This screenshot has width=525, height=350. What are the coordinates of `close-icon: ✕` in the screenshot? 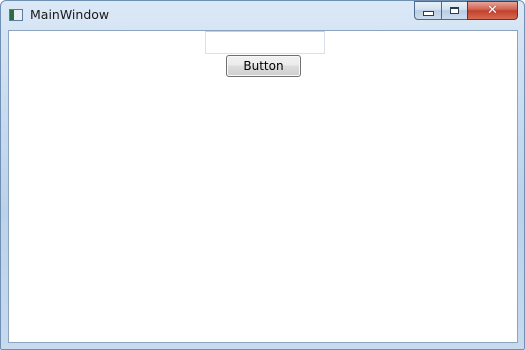 It's located at (492, 10).